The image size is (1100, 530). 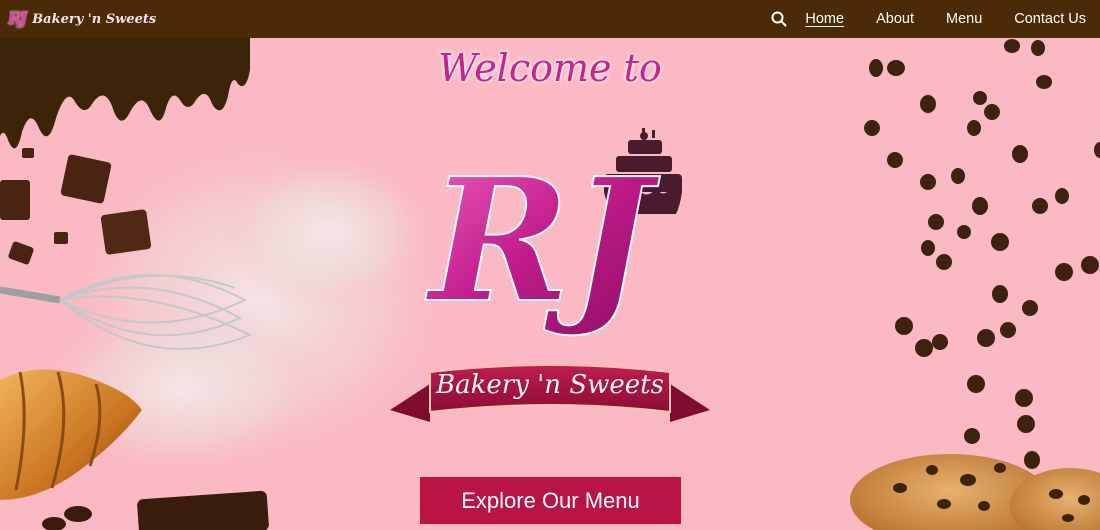 I want to click on search-button, so click(x=779, y=19).